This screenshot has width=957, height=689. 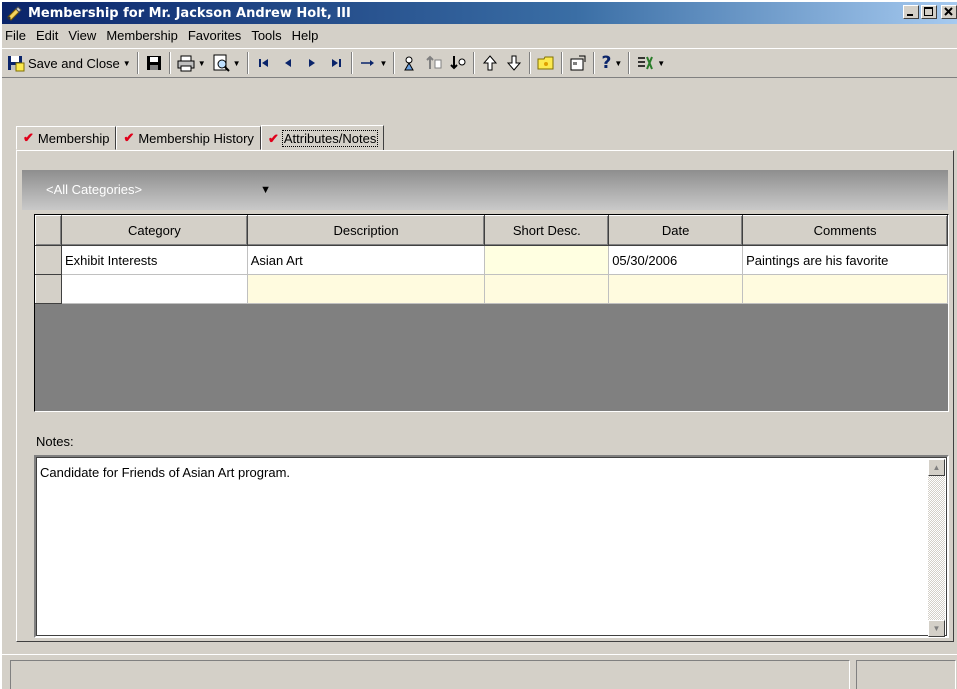 I want to click on last-record-icon, so click(x=336, y=63).